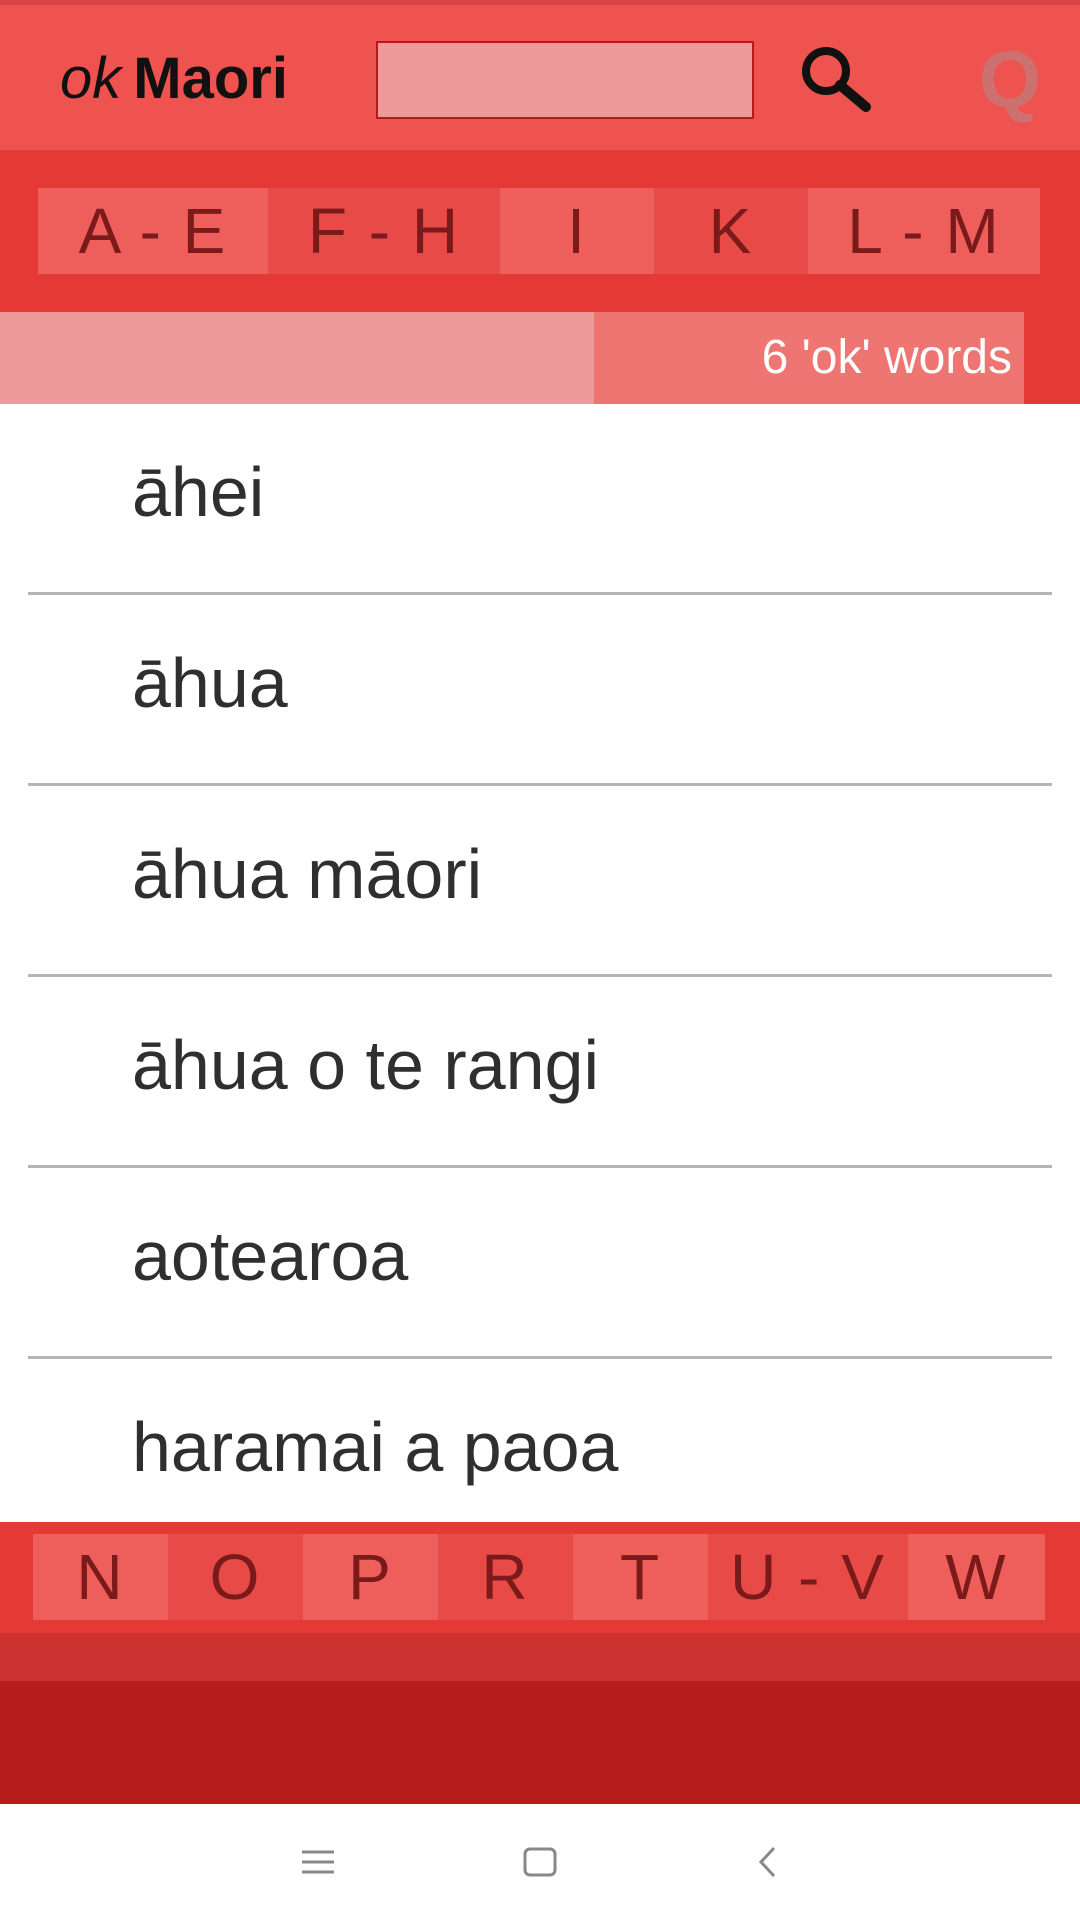 The image size is (1080, 1920). Describe the element at coordinates (375, 1447) in the screenshot. I see `word-text: haramai a paoa` at that location.